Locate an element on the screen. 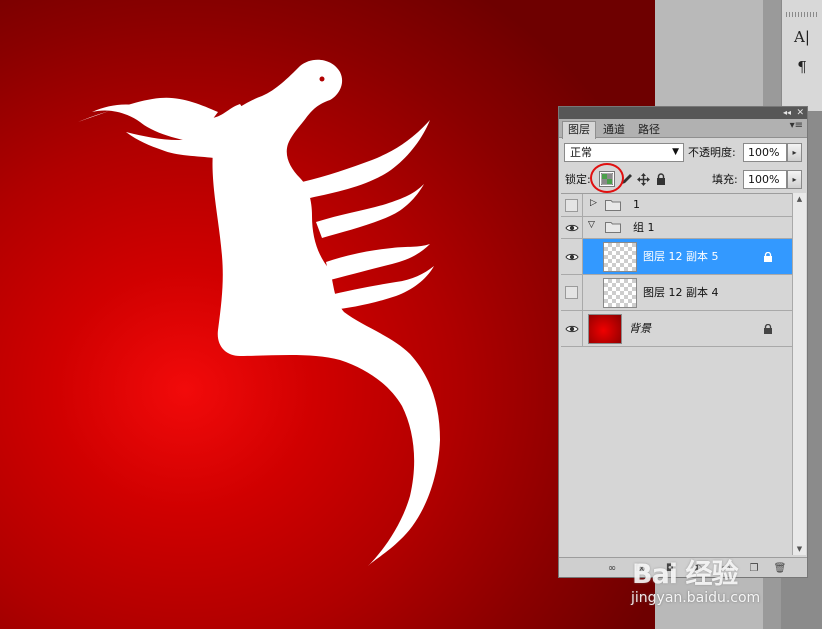 The width and height of the screenshot is (822, 629). panel-tabs: 图层 通道 路径 ▾≡ is located at coordinates (683, 129).